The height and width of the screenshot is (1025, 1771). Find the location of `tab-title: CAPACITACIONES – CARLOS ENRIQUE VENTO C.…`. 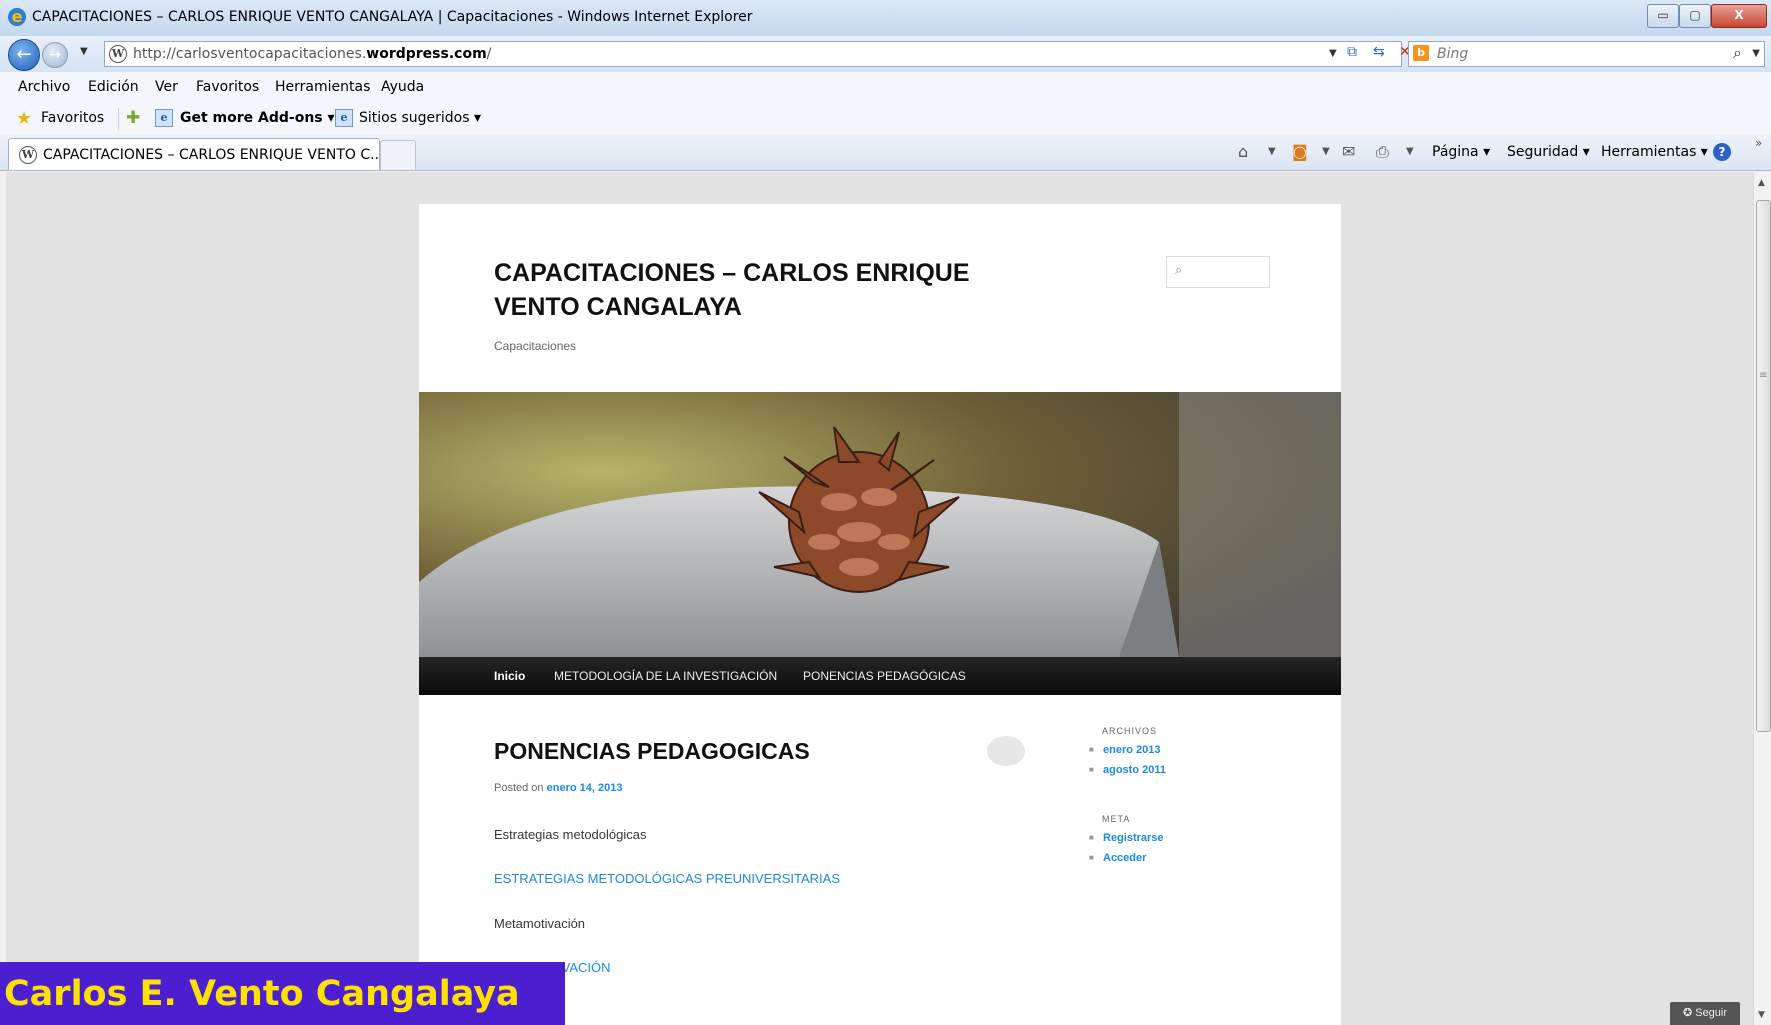

tab-title: CAPACITACIONES – CARLOS ENRIQUE VENTO C.… is located at coordinates (213, 155).